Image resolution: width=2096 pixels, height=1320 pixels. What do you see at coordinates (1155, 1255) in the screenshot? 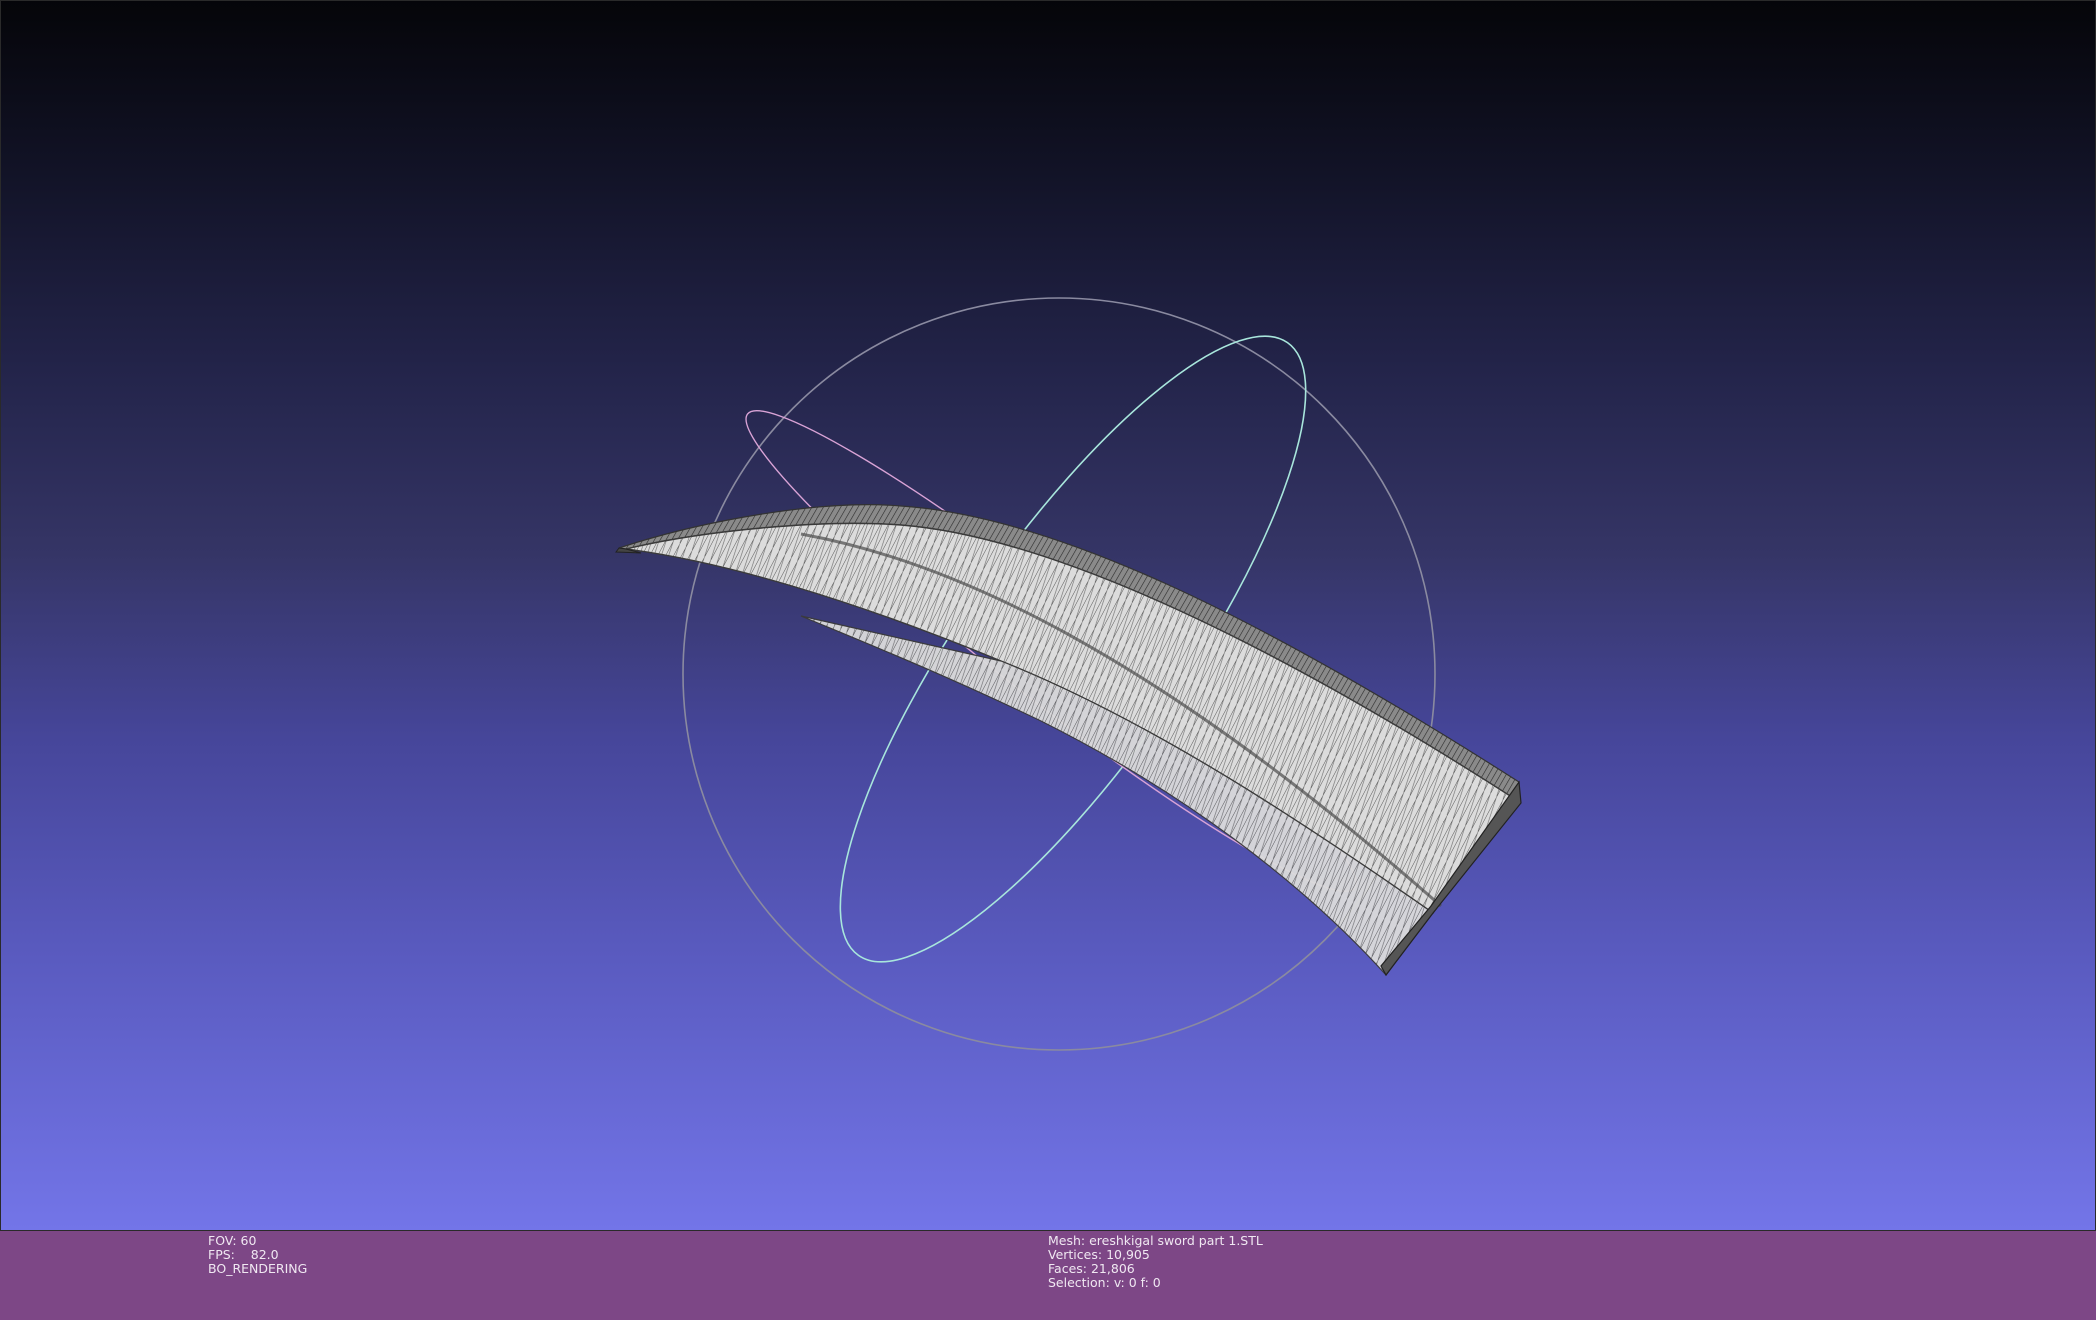
I see `vertices-line: Vertices: 10,905` at bounding box center [1155, 1255].